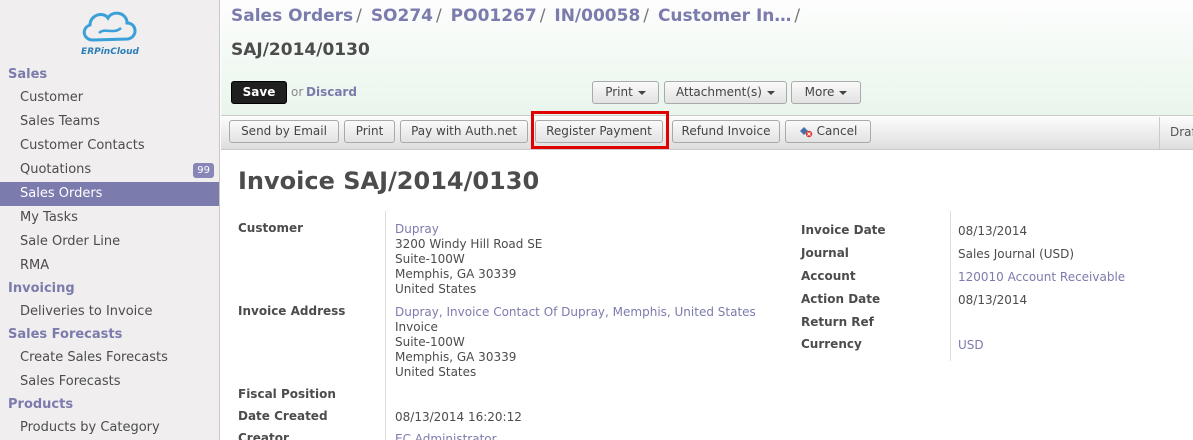  I want to click on sidebar-item-my-tasks: My Tasks, so click(109, 218).